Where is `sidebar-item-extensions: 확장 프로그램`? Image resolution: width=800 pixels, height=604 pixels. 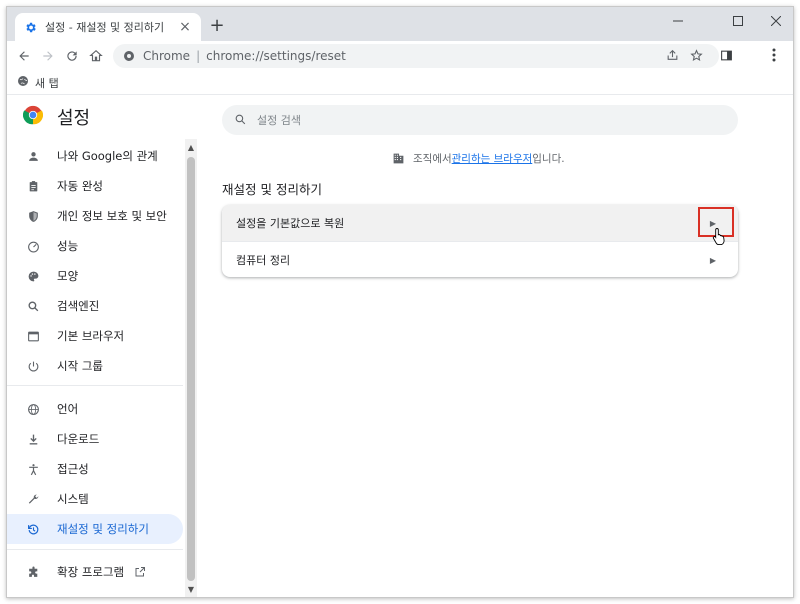 sidebar-item-extensions: 확장 프로그램 is located at coordinates (95, 572).